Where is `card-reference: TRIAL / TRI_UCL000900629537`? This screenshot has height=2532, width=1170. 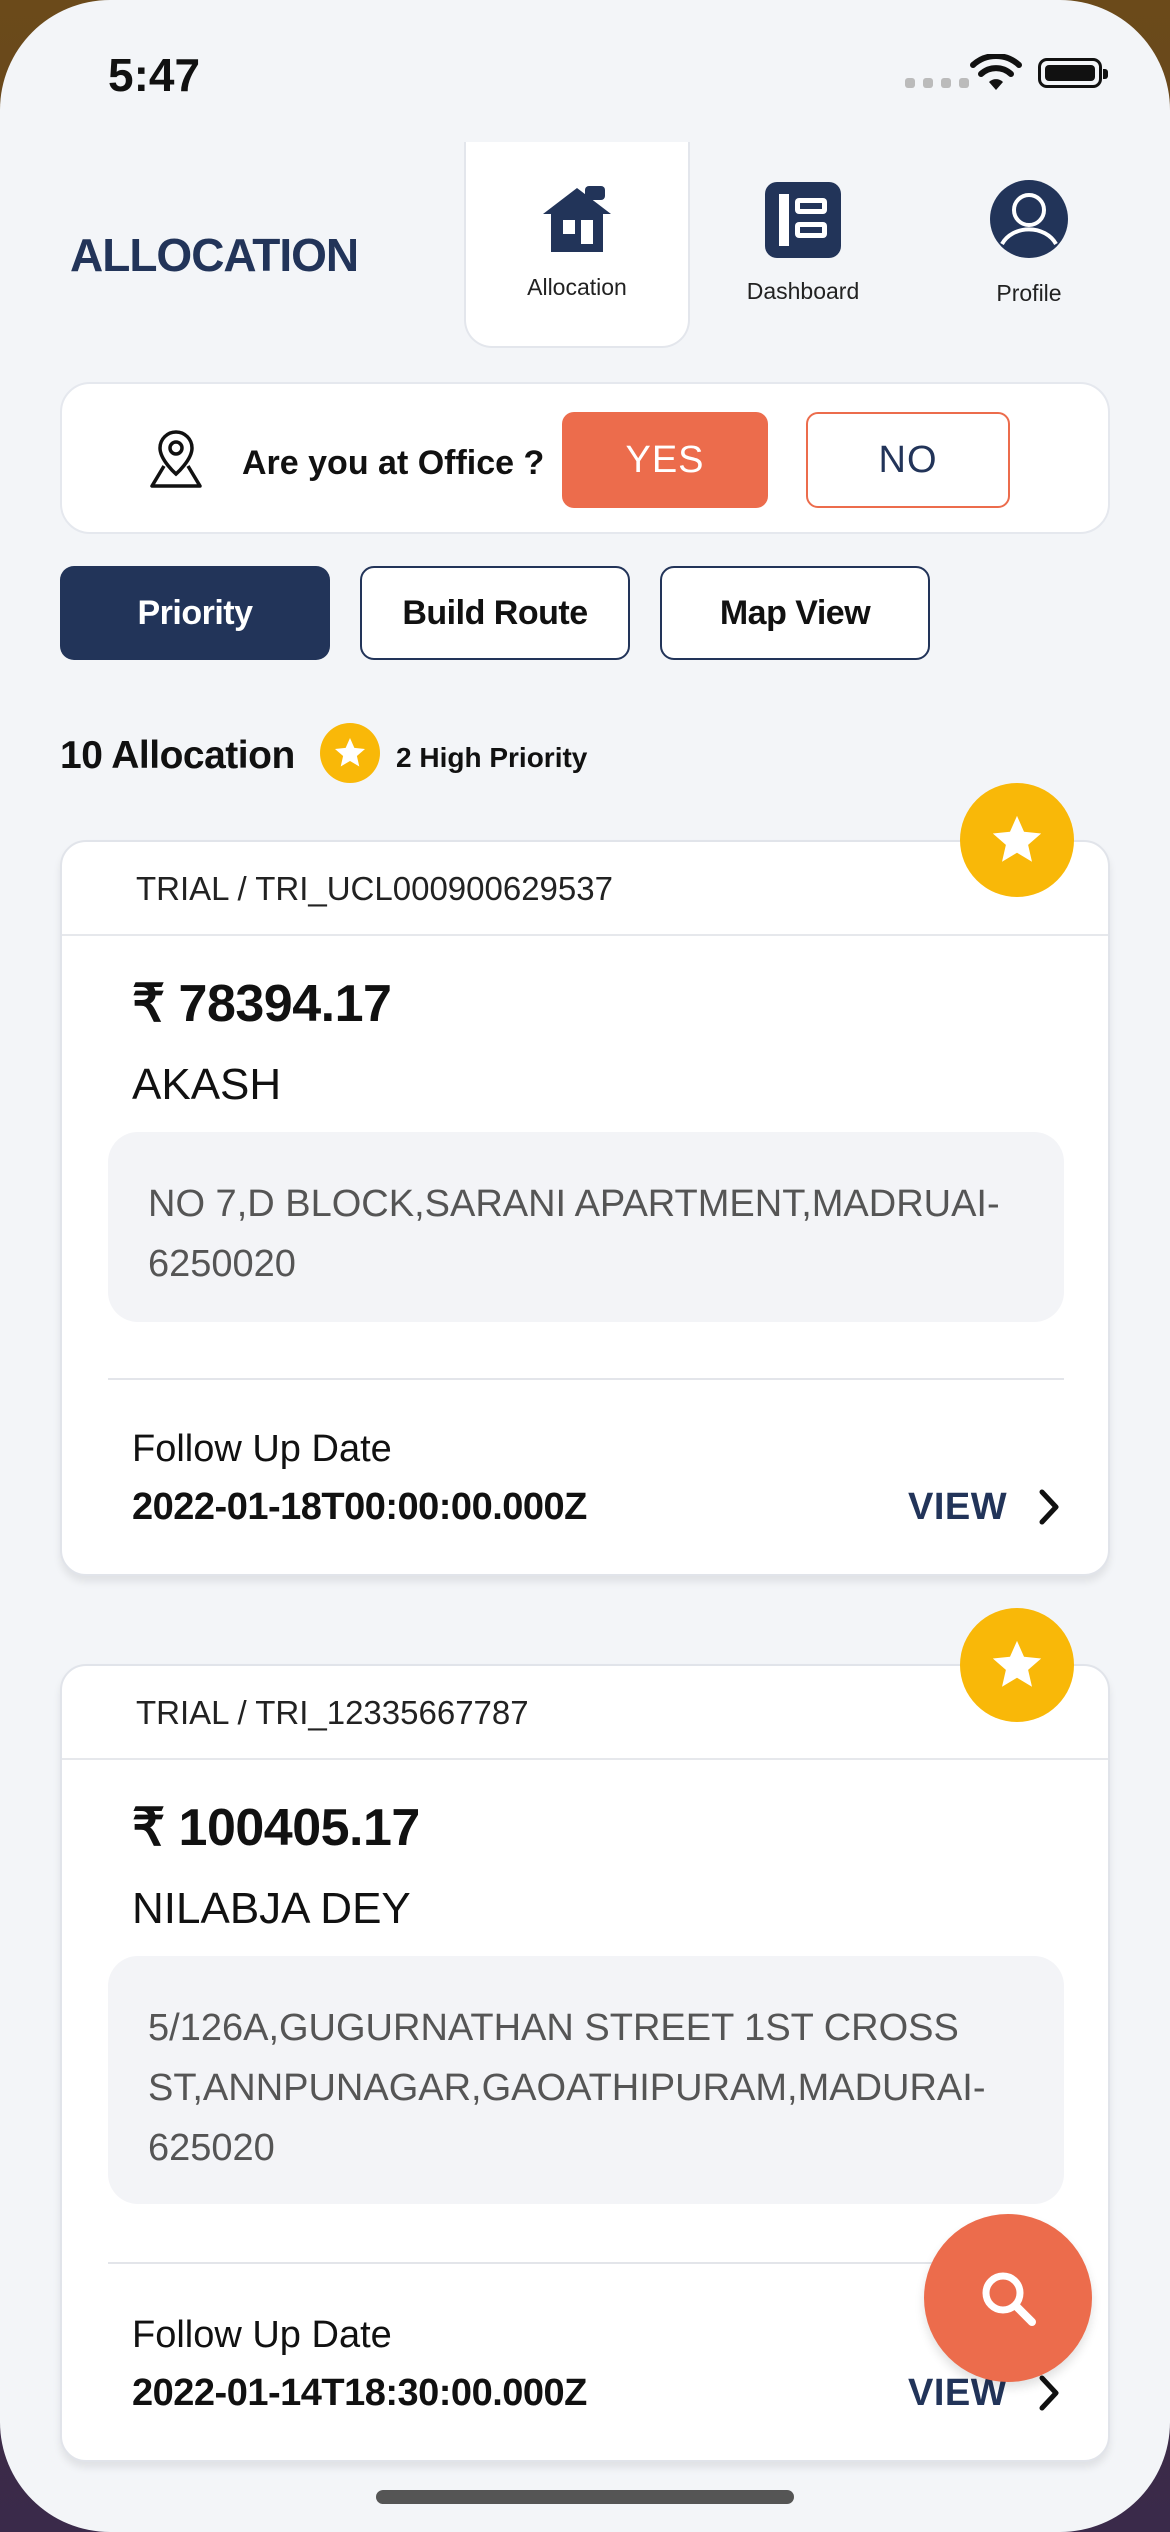 card-reference: TRIAL / TRI_UCL000900629537 is located at coordinates (374, 888).